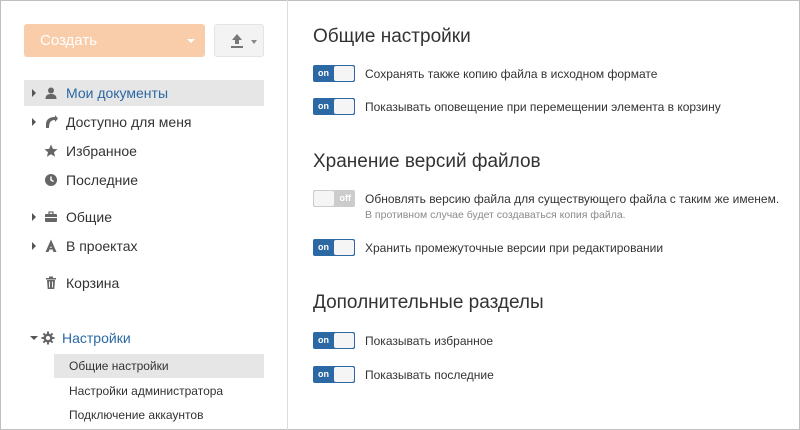  Describe the element at coordinates (144, 246) in the screenshot. I see `sidebar-item-projects: В проектах` at that location.